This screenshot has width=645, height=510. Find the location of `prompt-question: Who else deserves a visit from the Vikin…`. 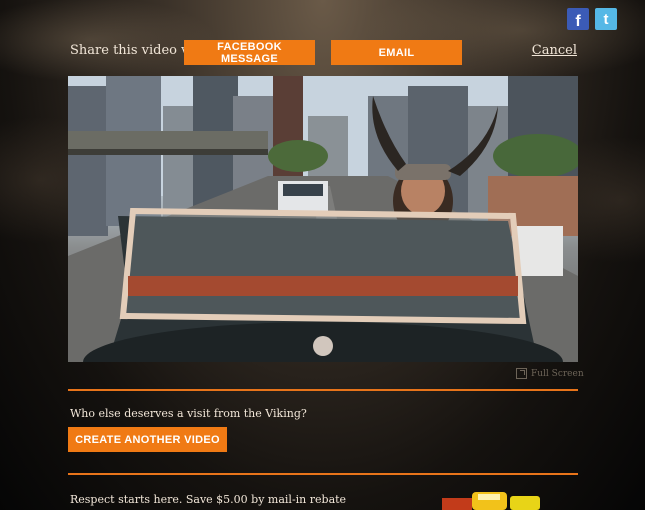

prompt-question: Who else deserves a visit from the Vikin… is located at coordinates (188, 413).